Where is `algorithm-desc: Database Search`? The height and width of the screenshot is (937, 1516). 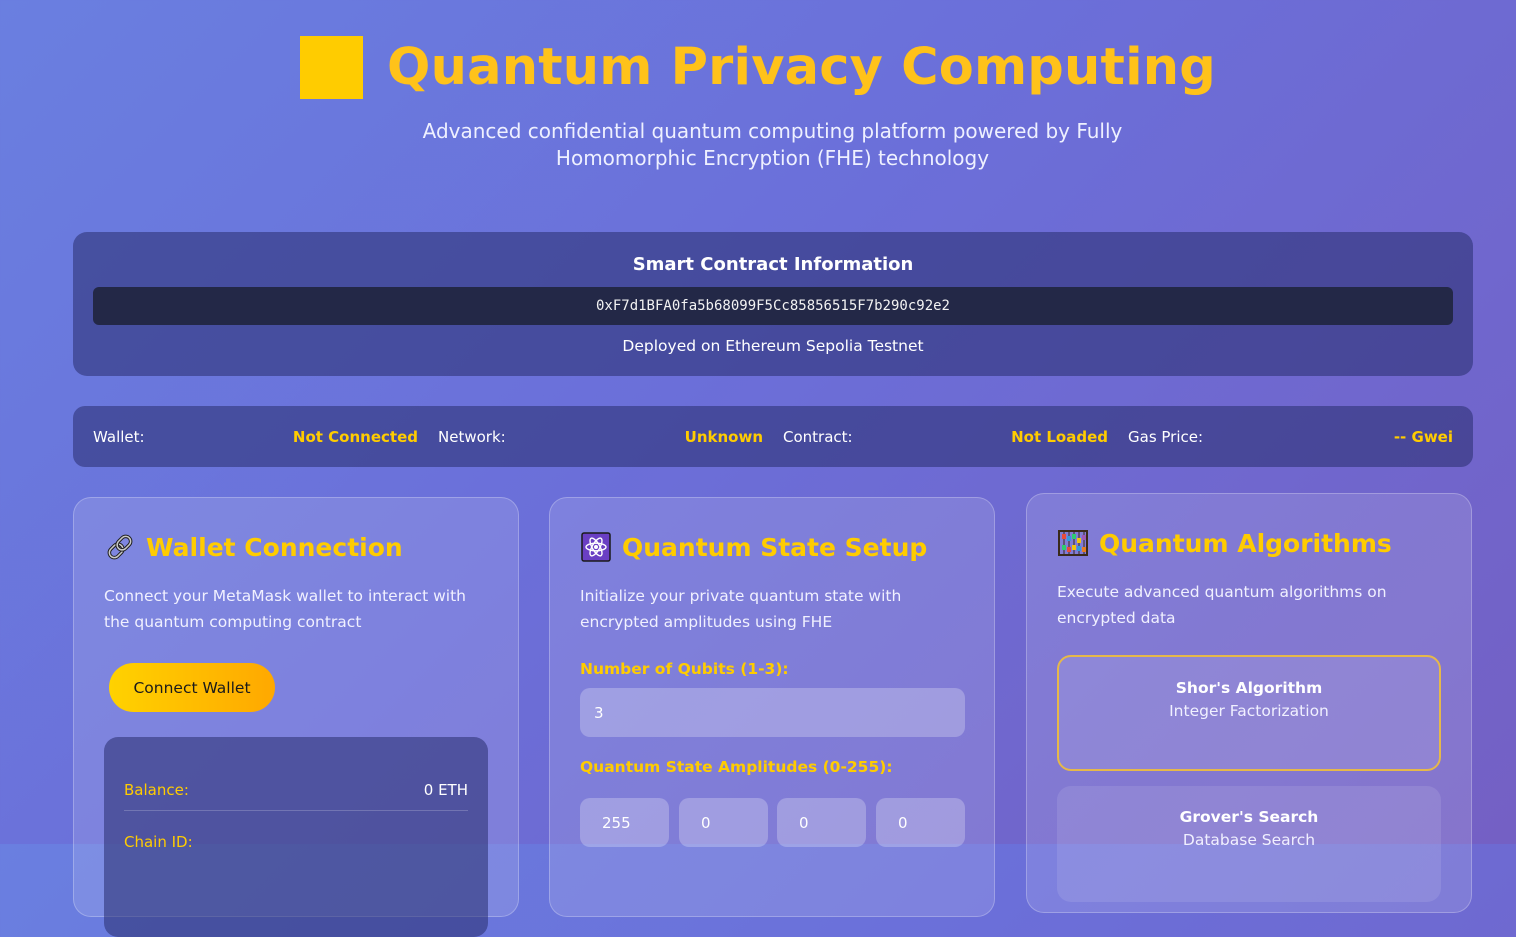 algorithm-desc: Database Search is located at coordinates (1249, 840).